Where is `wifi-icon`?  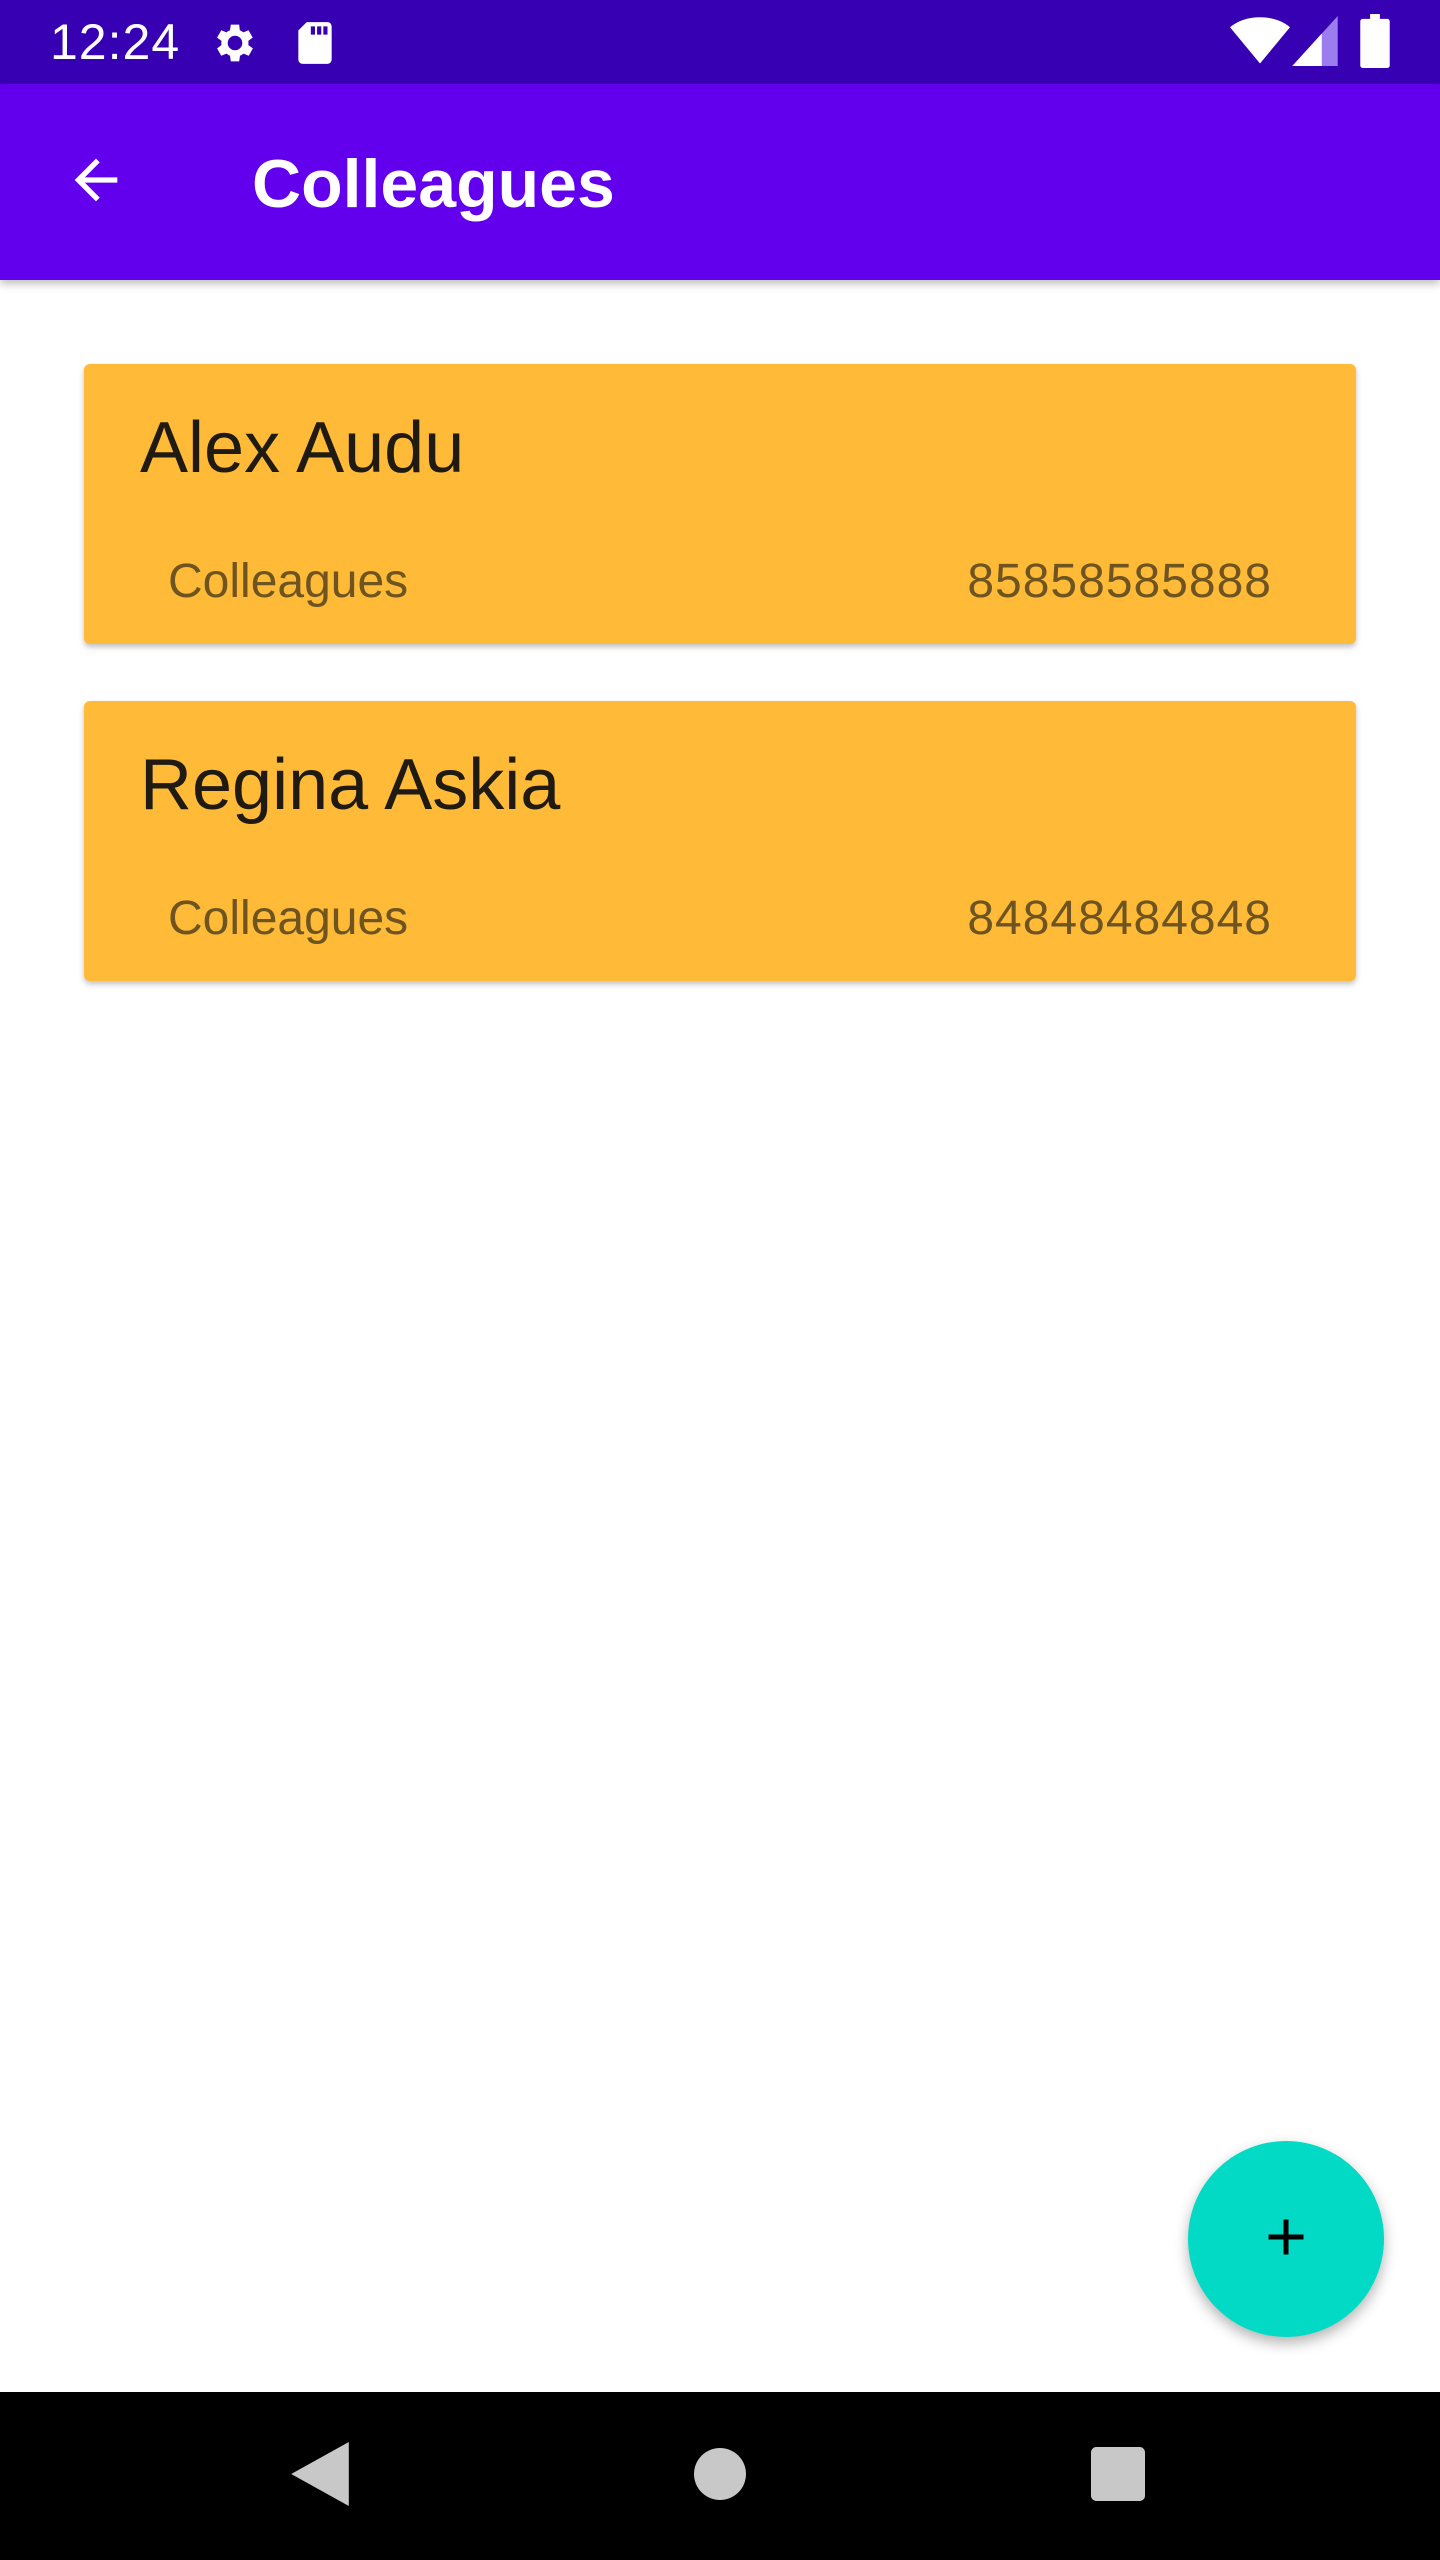
wifi-icon is located at coordinates (1260, 43).